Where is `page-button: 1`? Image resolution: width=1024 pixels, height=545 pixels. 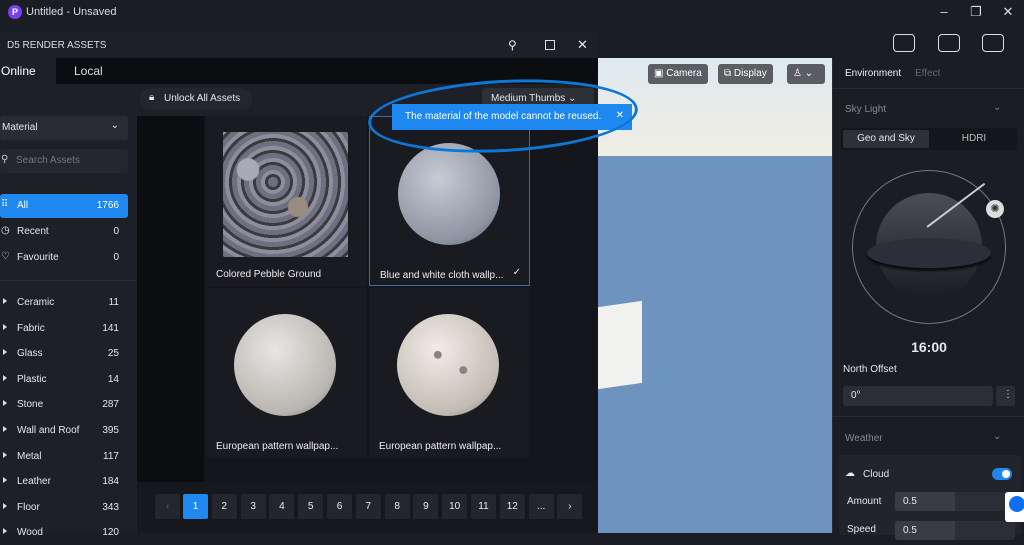
page-button: 1 is located at coordinates (195, 506).